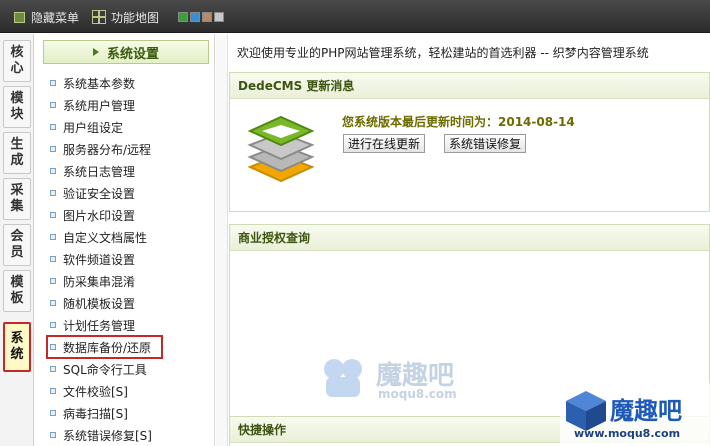 Image resolution: width=710 pixels, height=446 pixels. I want to click on tab-char: 块, so click(17, 114).